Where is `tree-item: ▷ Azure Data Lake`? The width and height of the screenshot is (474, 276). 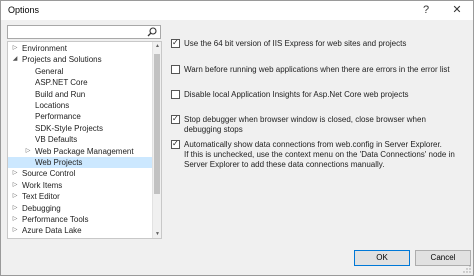
tree-item: ▷ Azure Data Lake is located at coordinates (80, 230).